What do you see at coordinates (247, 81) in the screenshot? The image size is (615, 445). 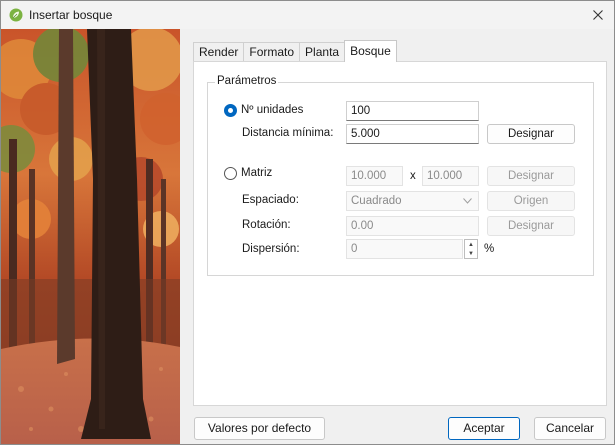 I see `parameters-group-title: Parámetros` at bounding box center [247, 81].